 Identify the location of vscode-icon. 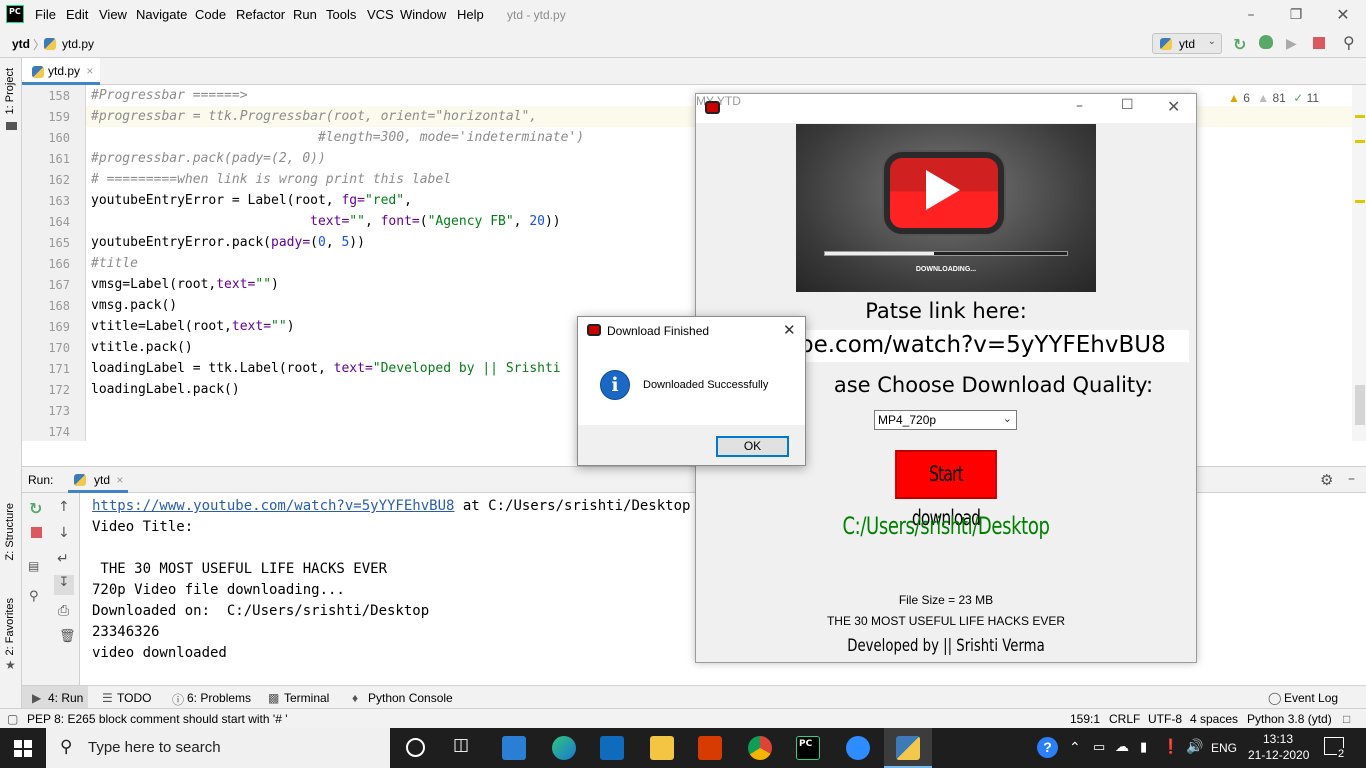
(514, 748).